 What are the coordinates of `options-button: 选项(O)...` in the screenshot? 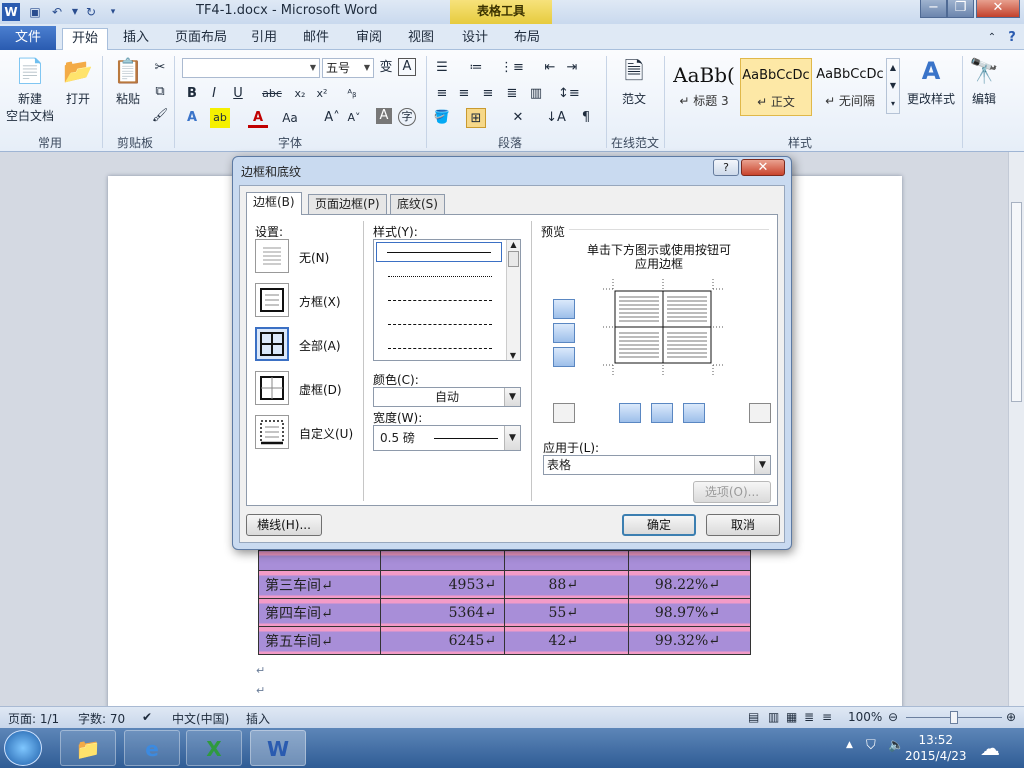 It's located at (732, 492).